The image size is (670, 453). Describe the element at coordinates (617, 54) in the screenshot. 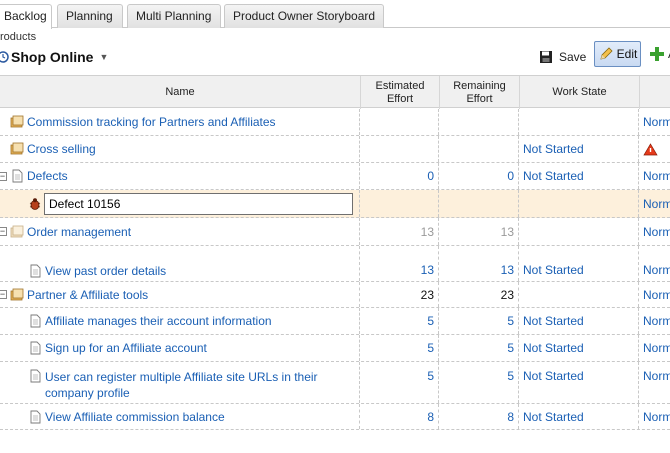

I see `edit-button: Edit` at that location.